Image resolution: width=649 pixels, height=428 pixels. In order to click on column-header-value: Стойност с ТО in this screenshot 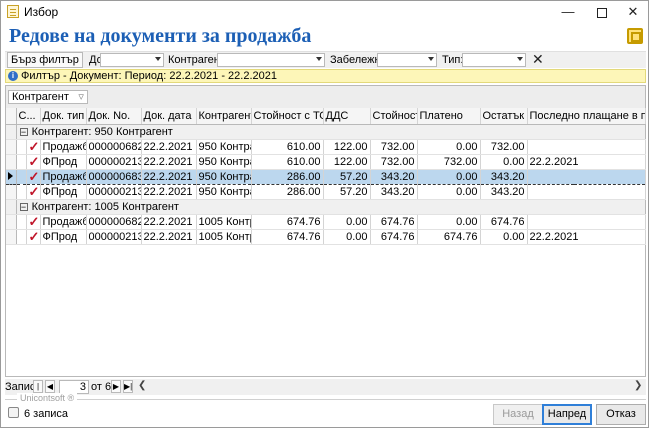, I will do `click(287, 116)`.